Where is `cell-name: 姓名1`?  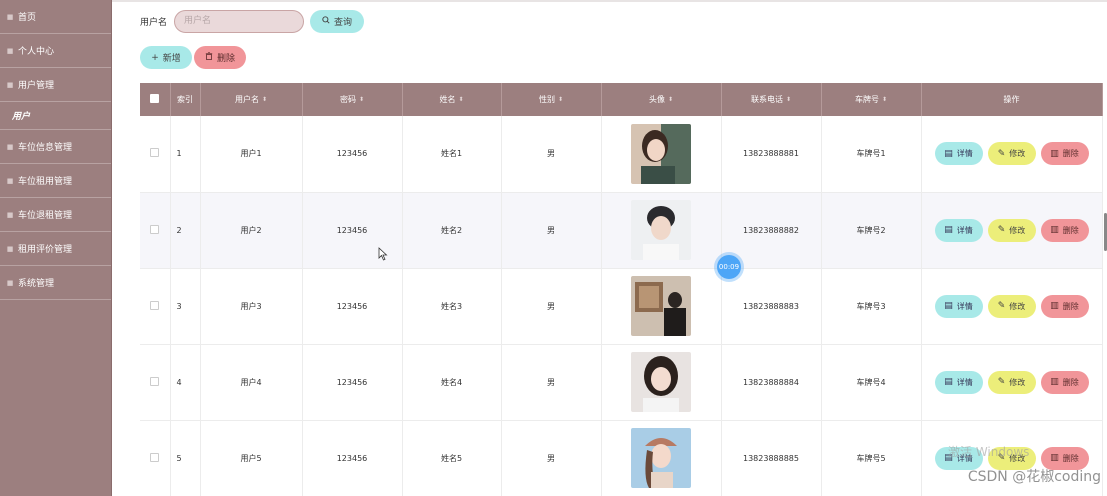
cell-name: 姓名1 is located at coordinates (452, 154).